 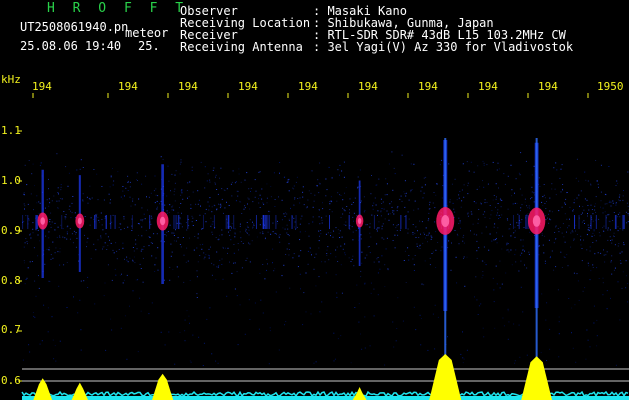 I want to click on antenna-value: : 3el Yagi(V) Az 330 for Vladivostok, so click(x=443, y=47).